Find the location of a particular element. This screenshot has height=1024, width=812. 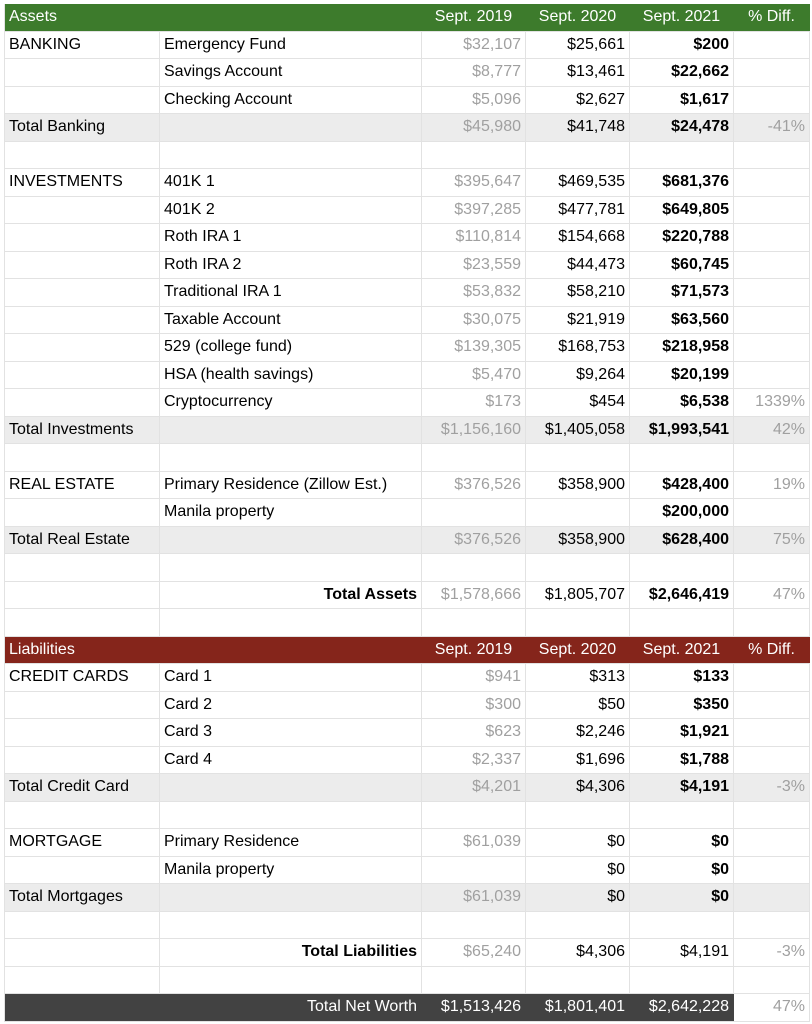

cell: $60,745 is located at coordinates (682, 264).